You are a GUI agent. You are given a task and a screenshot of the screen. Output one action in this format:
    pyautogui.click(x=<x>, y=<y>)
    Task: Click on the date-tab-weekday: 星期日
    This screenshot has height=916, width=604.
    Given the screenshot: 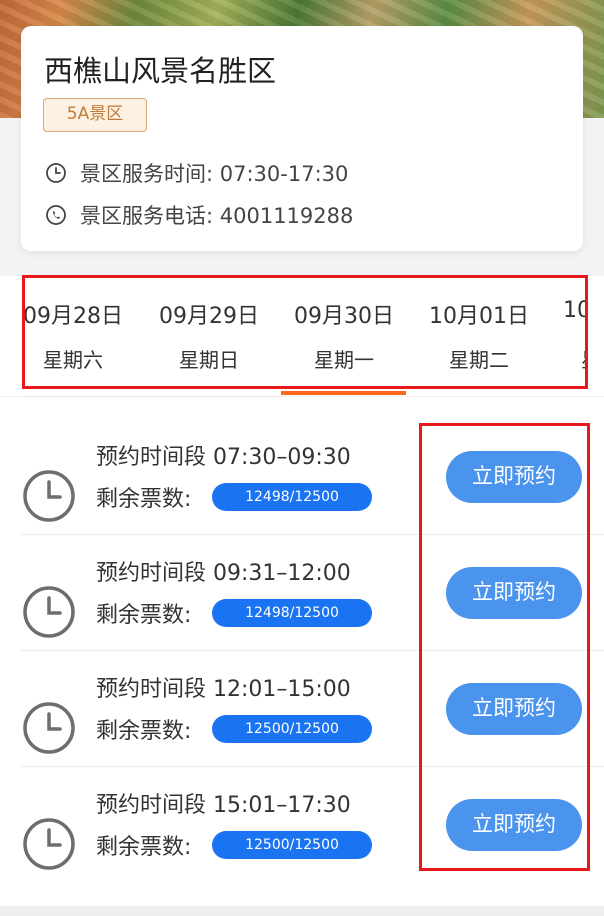 What is the action you would take?
    pyautogui.click(x=209, y=360)
    